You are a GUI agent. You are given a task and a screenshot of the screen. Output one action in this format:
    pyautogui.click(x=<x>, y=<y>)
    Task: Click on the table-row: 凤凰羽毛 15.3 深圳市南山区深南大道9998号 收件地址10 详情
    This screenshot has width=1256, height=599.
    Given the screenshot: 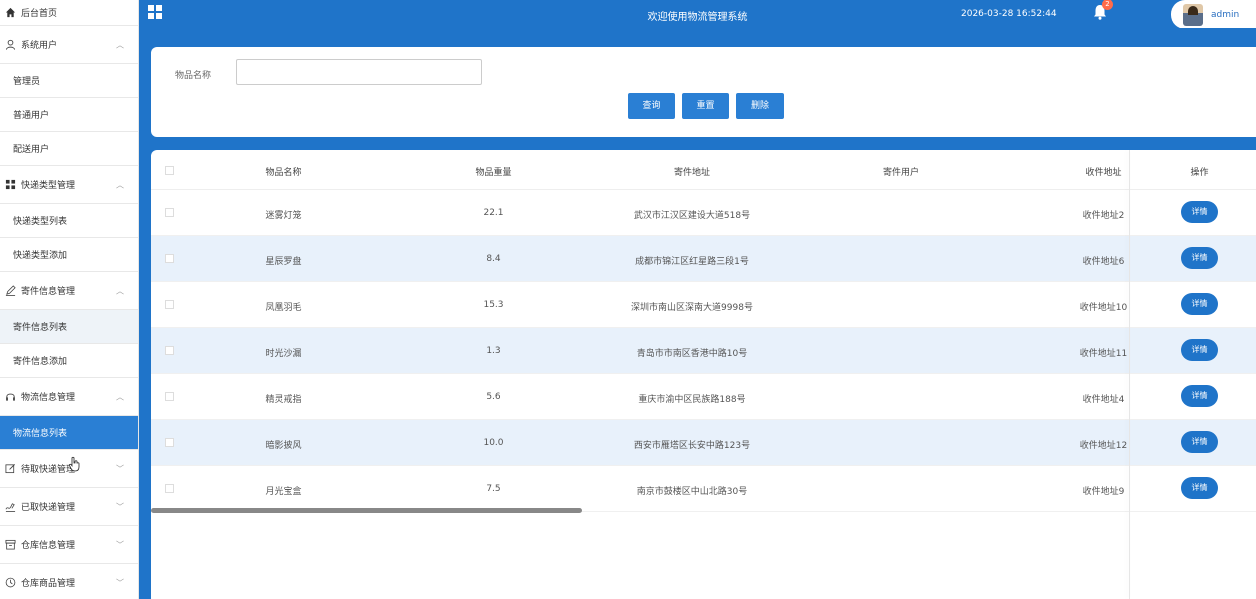 What is the action you would take?
    pyautogui.click(x=703, y=305)
    